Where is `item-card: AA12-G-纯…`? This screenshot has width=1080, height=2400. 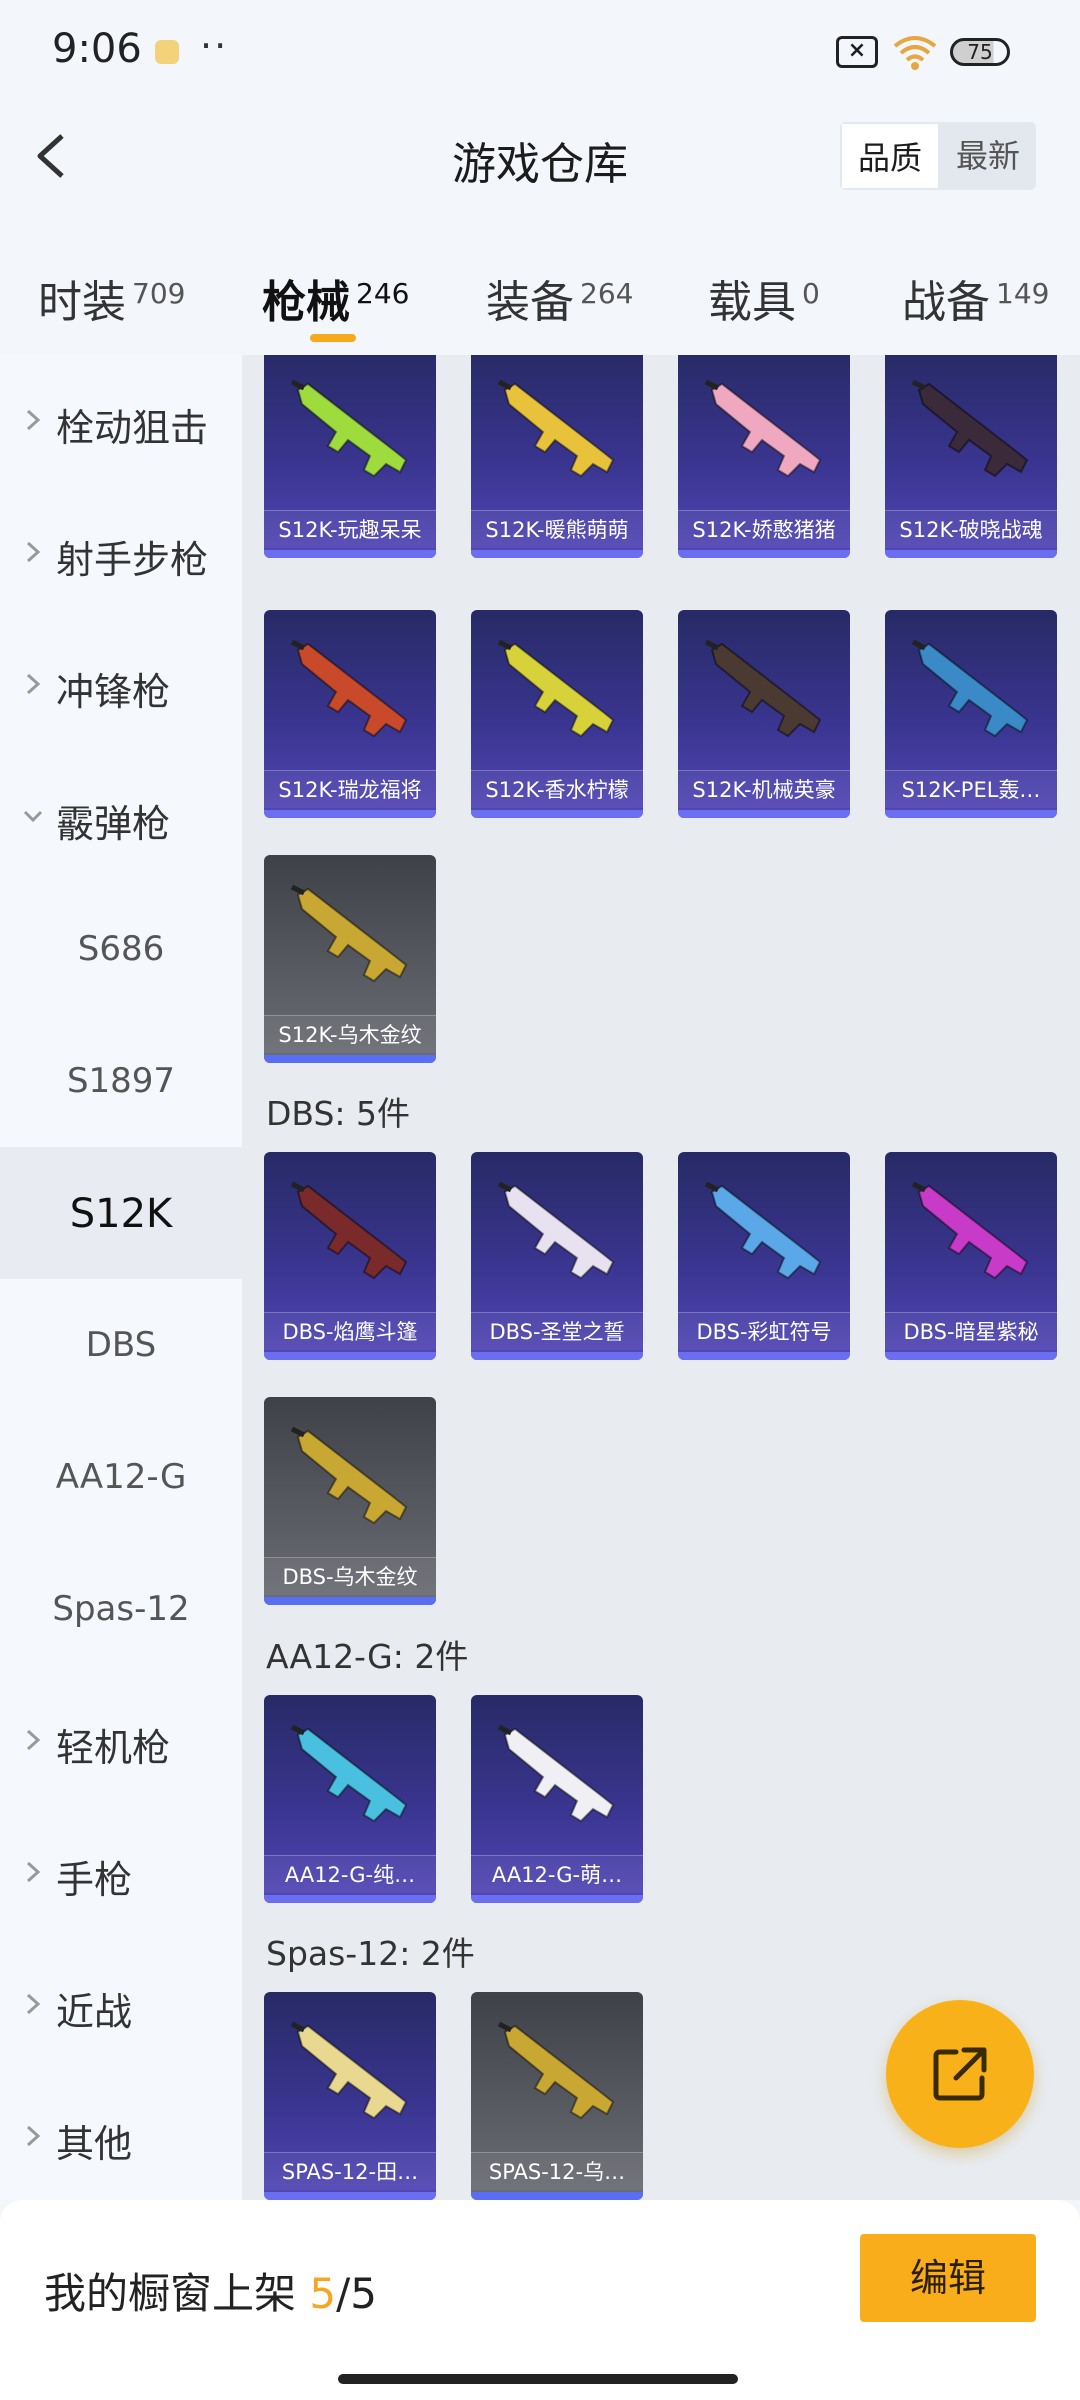 item-card: AA12-G-纯… is located at coordinates (350, 1799).